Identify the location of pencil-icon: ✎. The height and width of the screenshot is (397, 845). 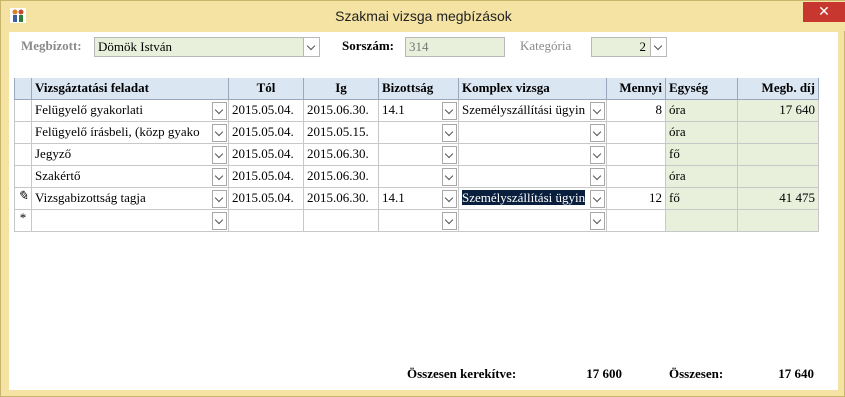
(23, 199).